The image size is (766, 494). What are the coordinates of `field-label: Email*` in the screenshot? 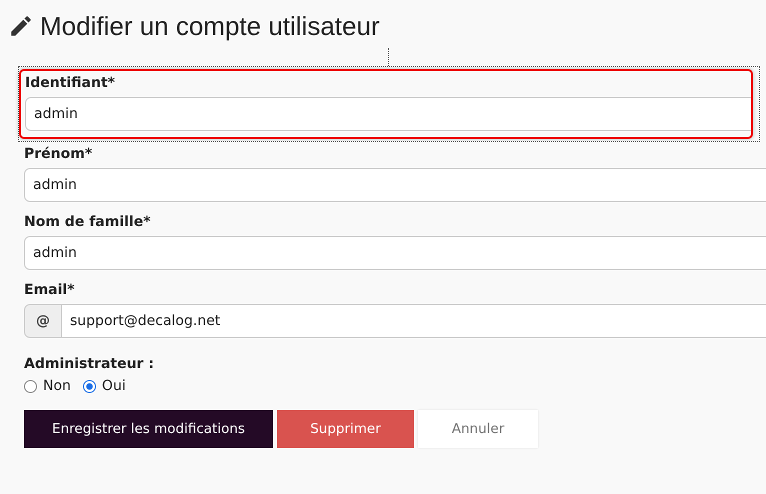 It's located at (50, 290).